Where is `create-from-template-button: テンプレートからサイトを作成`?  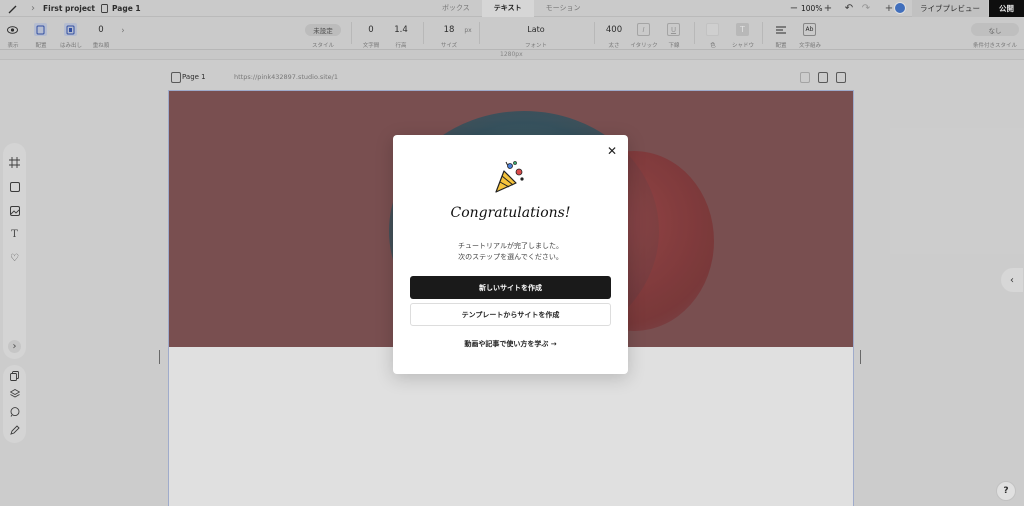
create-from-template-button: テンプレートからサイトを作成 is located at coordinates (510, 314).